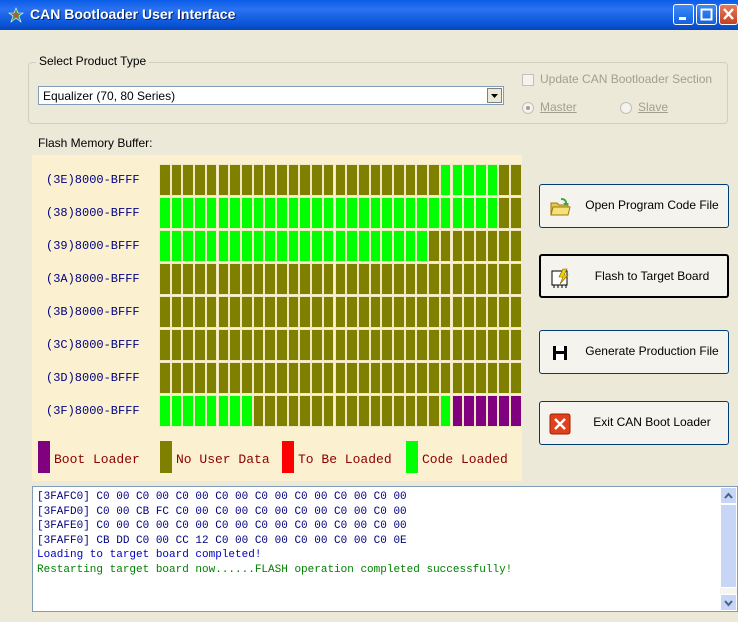 This screenshot has height=622, width=738. What do you see at coordinates (528, 108) in the screenshot?
I see `master-radio` at bounding box center [528, 108].